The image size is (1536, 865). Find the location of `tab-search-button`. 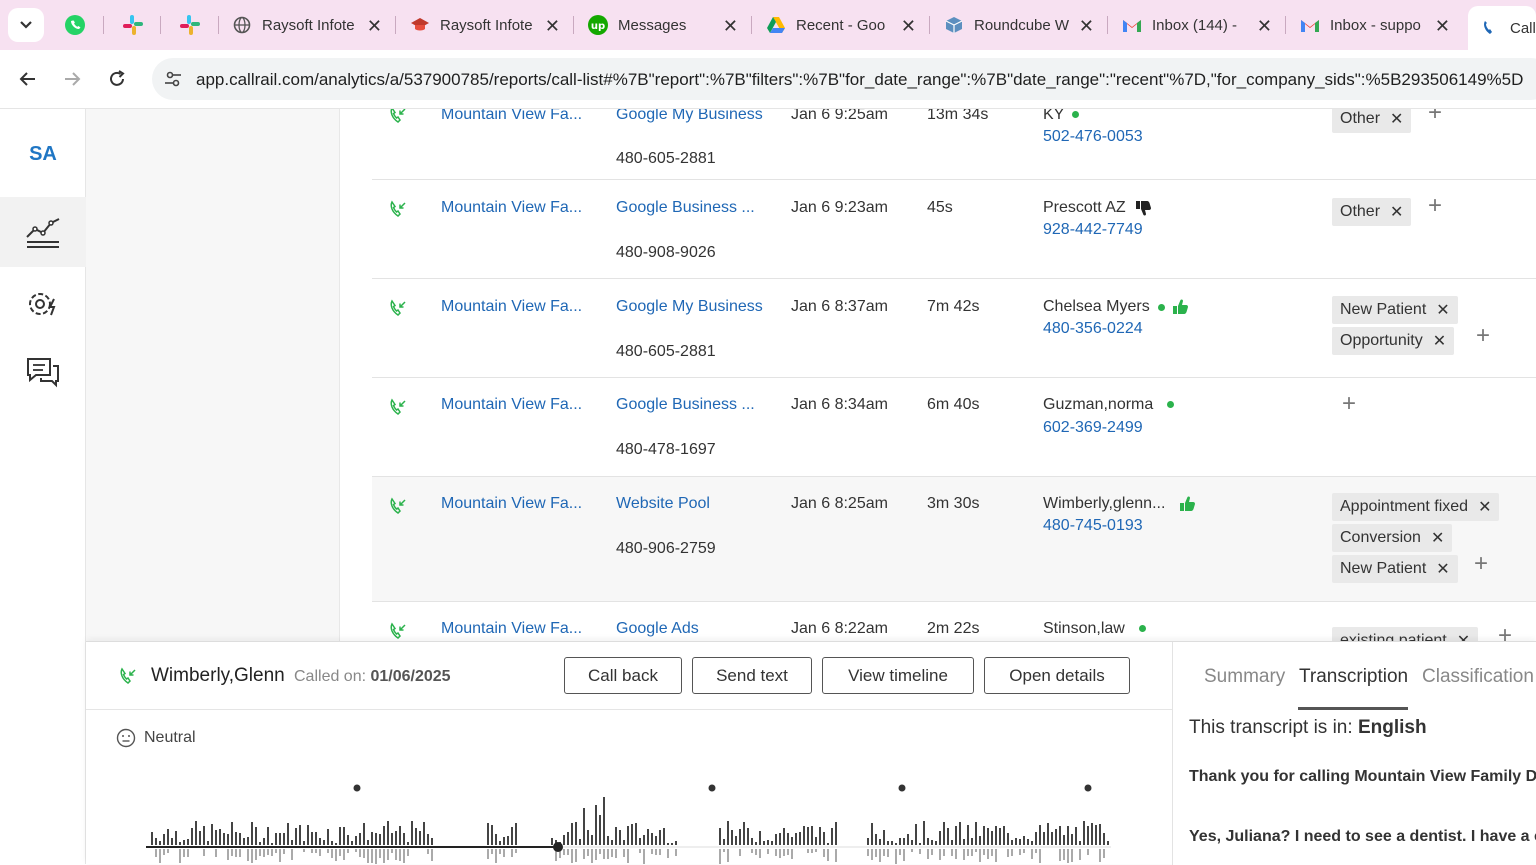

tab-search-button is located at coordinates (26, 25).